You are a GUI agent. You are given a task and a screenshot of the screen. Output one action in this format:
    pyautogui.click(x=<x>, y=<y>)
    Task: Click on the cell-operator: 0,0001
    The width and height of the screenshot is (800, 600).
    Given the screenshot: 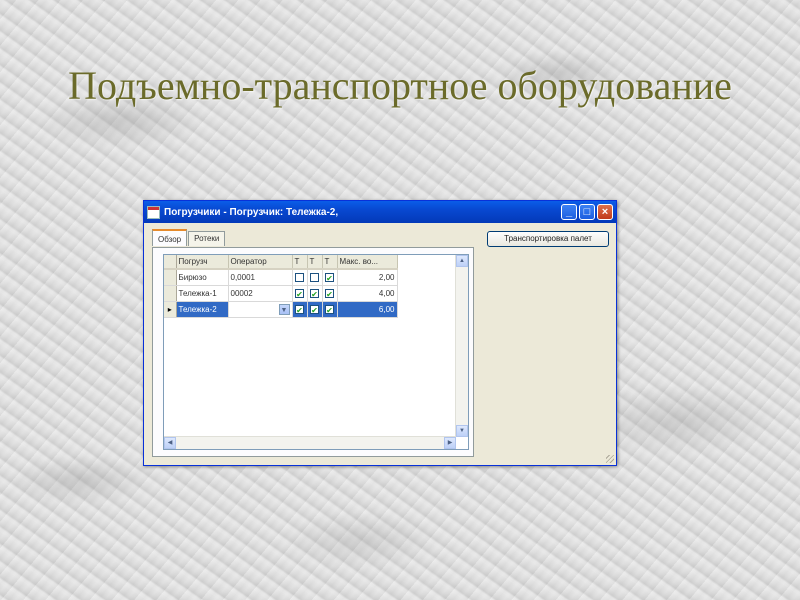 What is the action you would take?
    pyautogui.click(x=260, y=277)
    